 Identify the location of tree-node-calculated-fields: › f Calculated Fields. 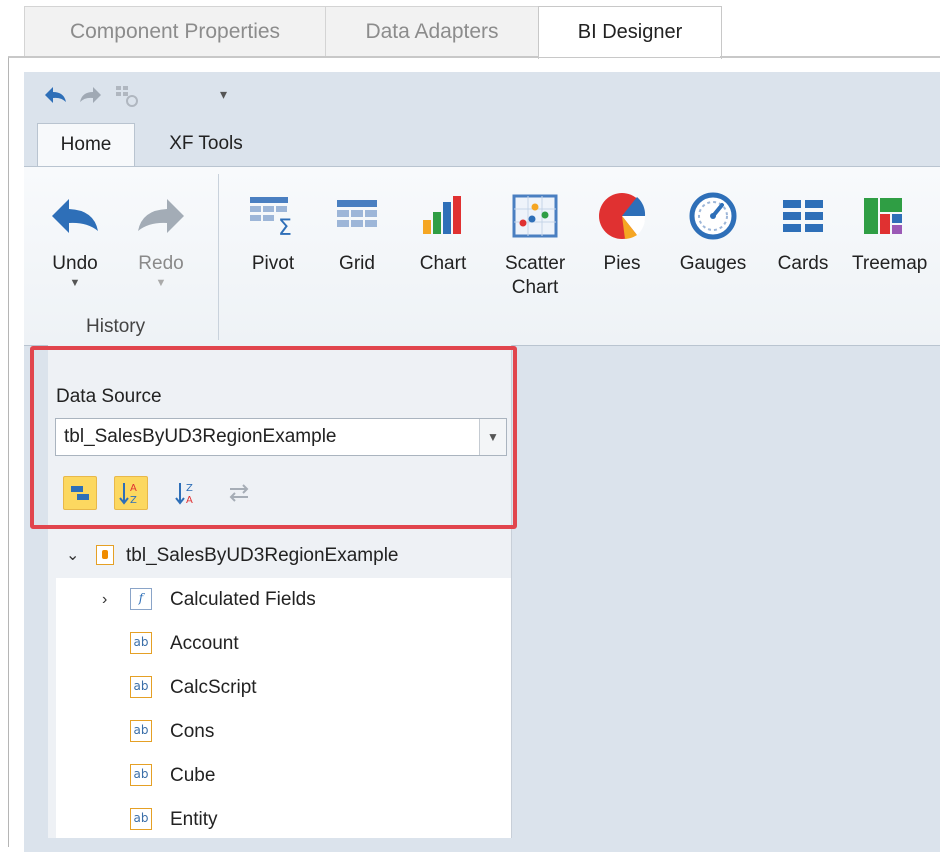
(283, 600).